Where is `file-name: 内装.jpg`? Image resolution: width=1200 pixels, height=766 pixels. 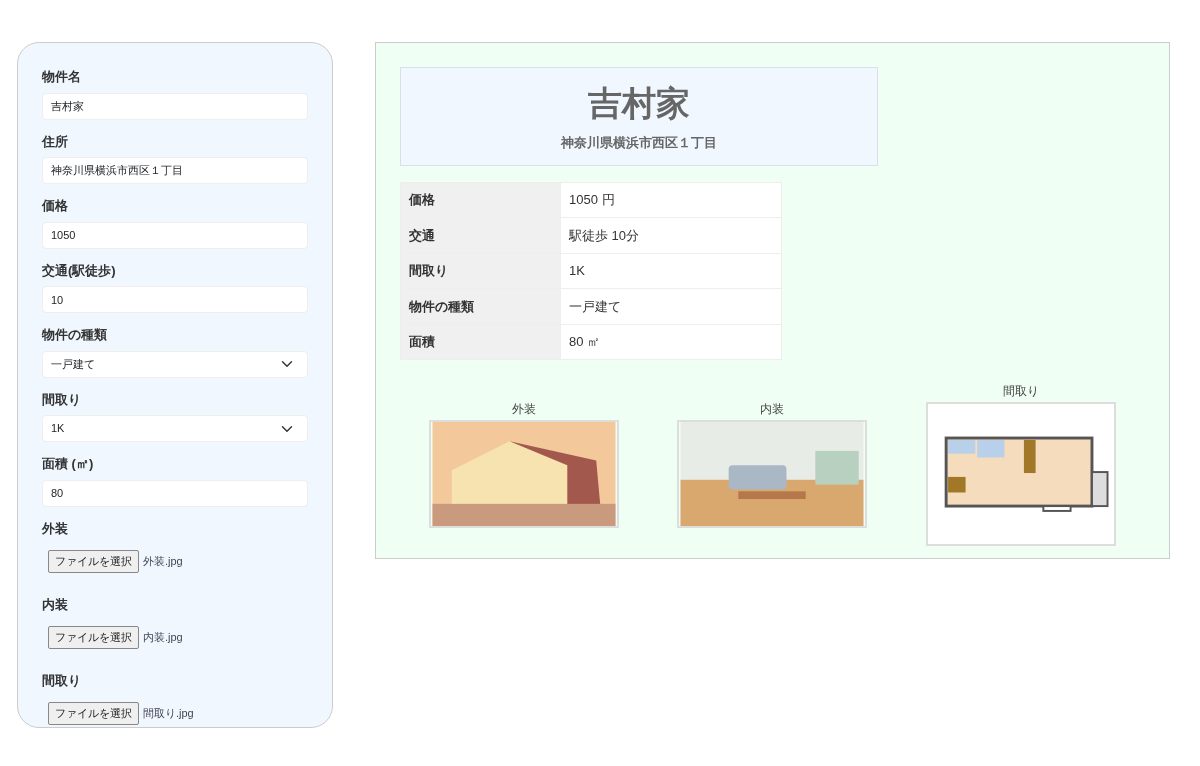 file-name: 内装.jpg is located at coordinates (163, 637).